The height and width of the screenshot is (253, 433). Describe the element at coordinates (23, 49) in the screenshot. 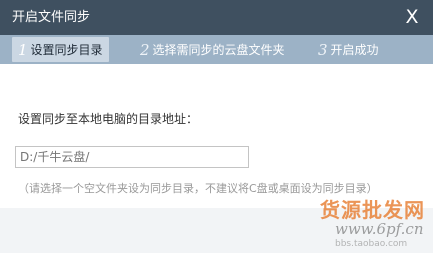

I see `step-1-number: 1` at that location.